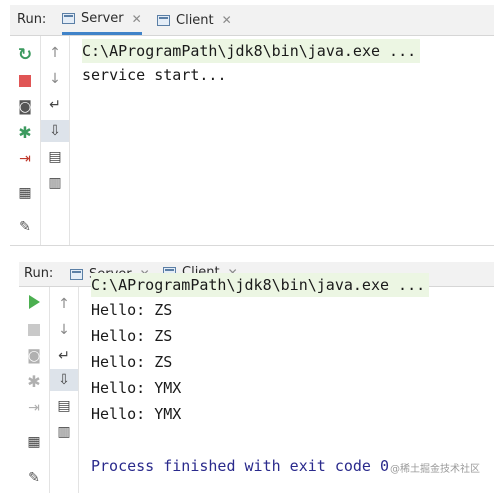 This screenshot has height=493, width=494. I want to click on run-icon, so click(34, 302).